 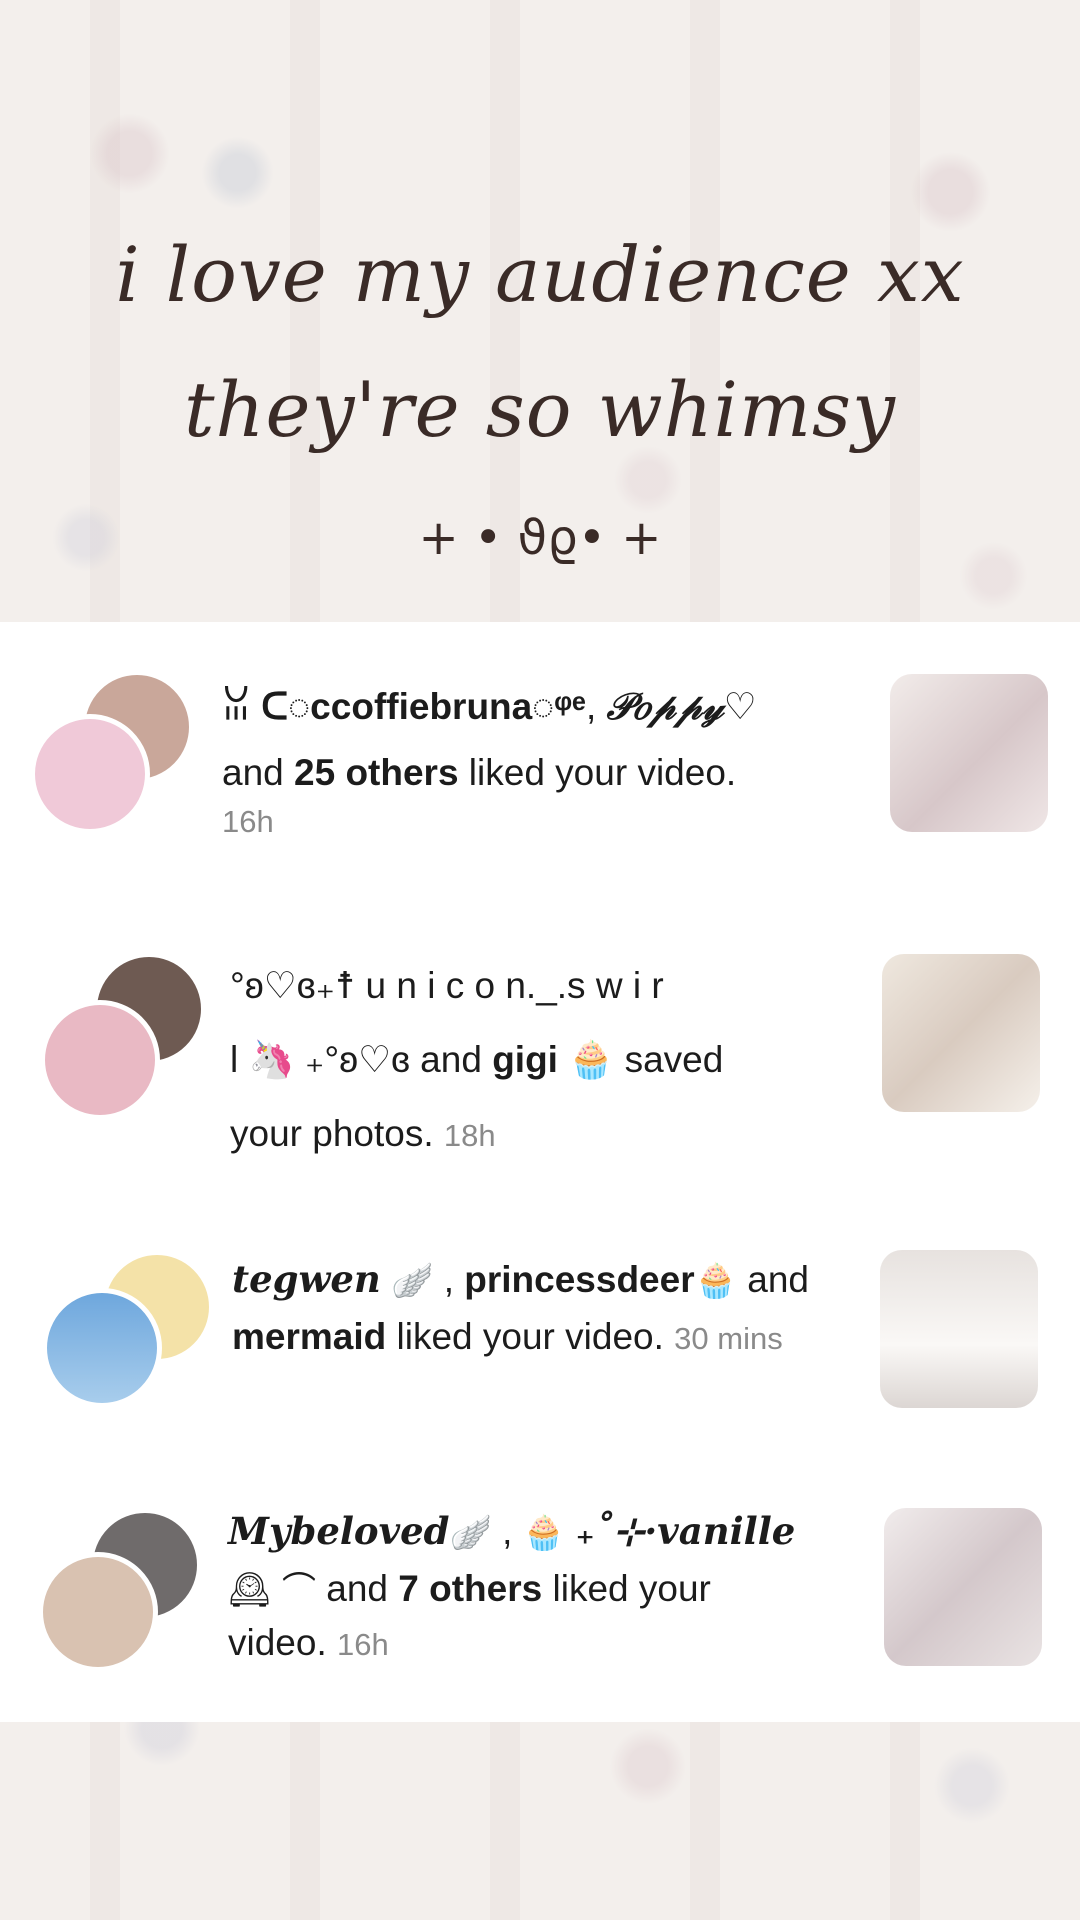 What do you see at coordinates (685, 1531) in the screenshot?
I see `username: ₊˚⊹·vanille` at bounding box center [685, 1531].